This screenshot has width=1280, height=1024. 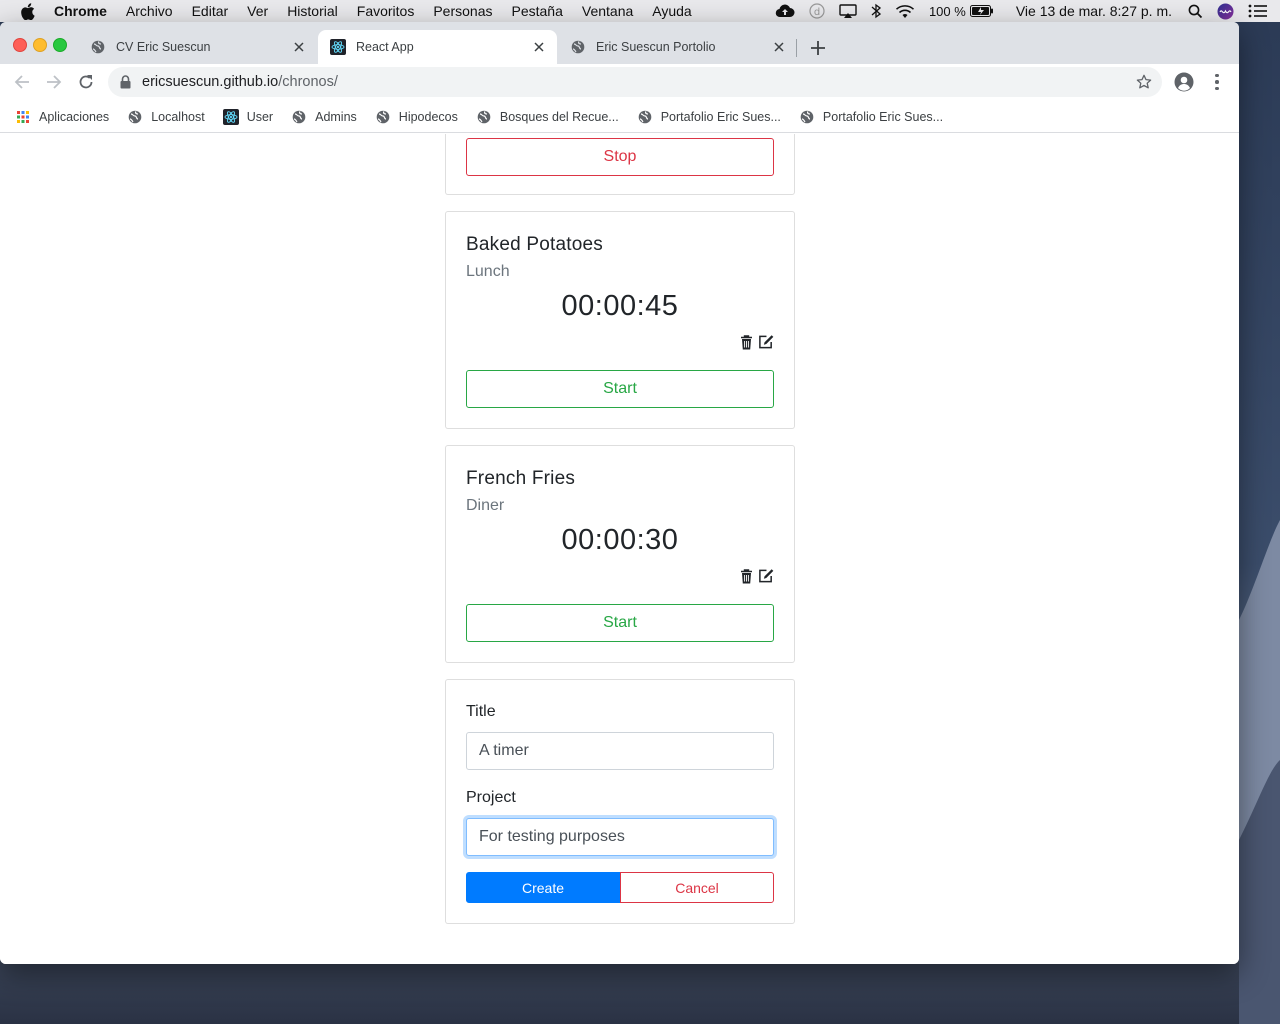 I want to click on svg-text: d, so click(x=817, y=12).